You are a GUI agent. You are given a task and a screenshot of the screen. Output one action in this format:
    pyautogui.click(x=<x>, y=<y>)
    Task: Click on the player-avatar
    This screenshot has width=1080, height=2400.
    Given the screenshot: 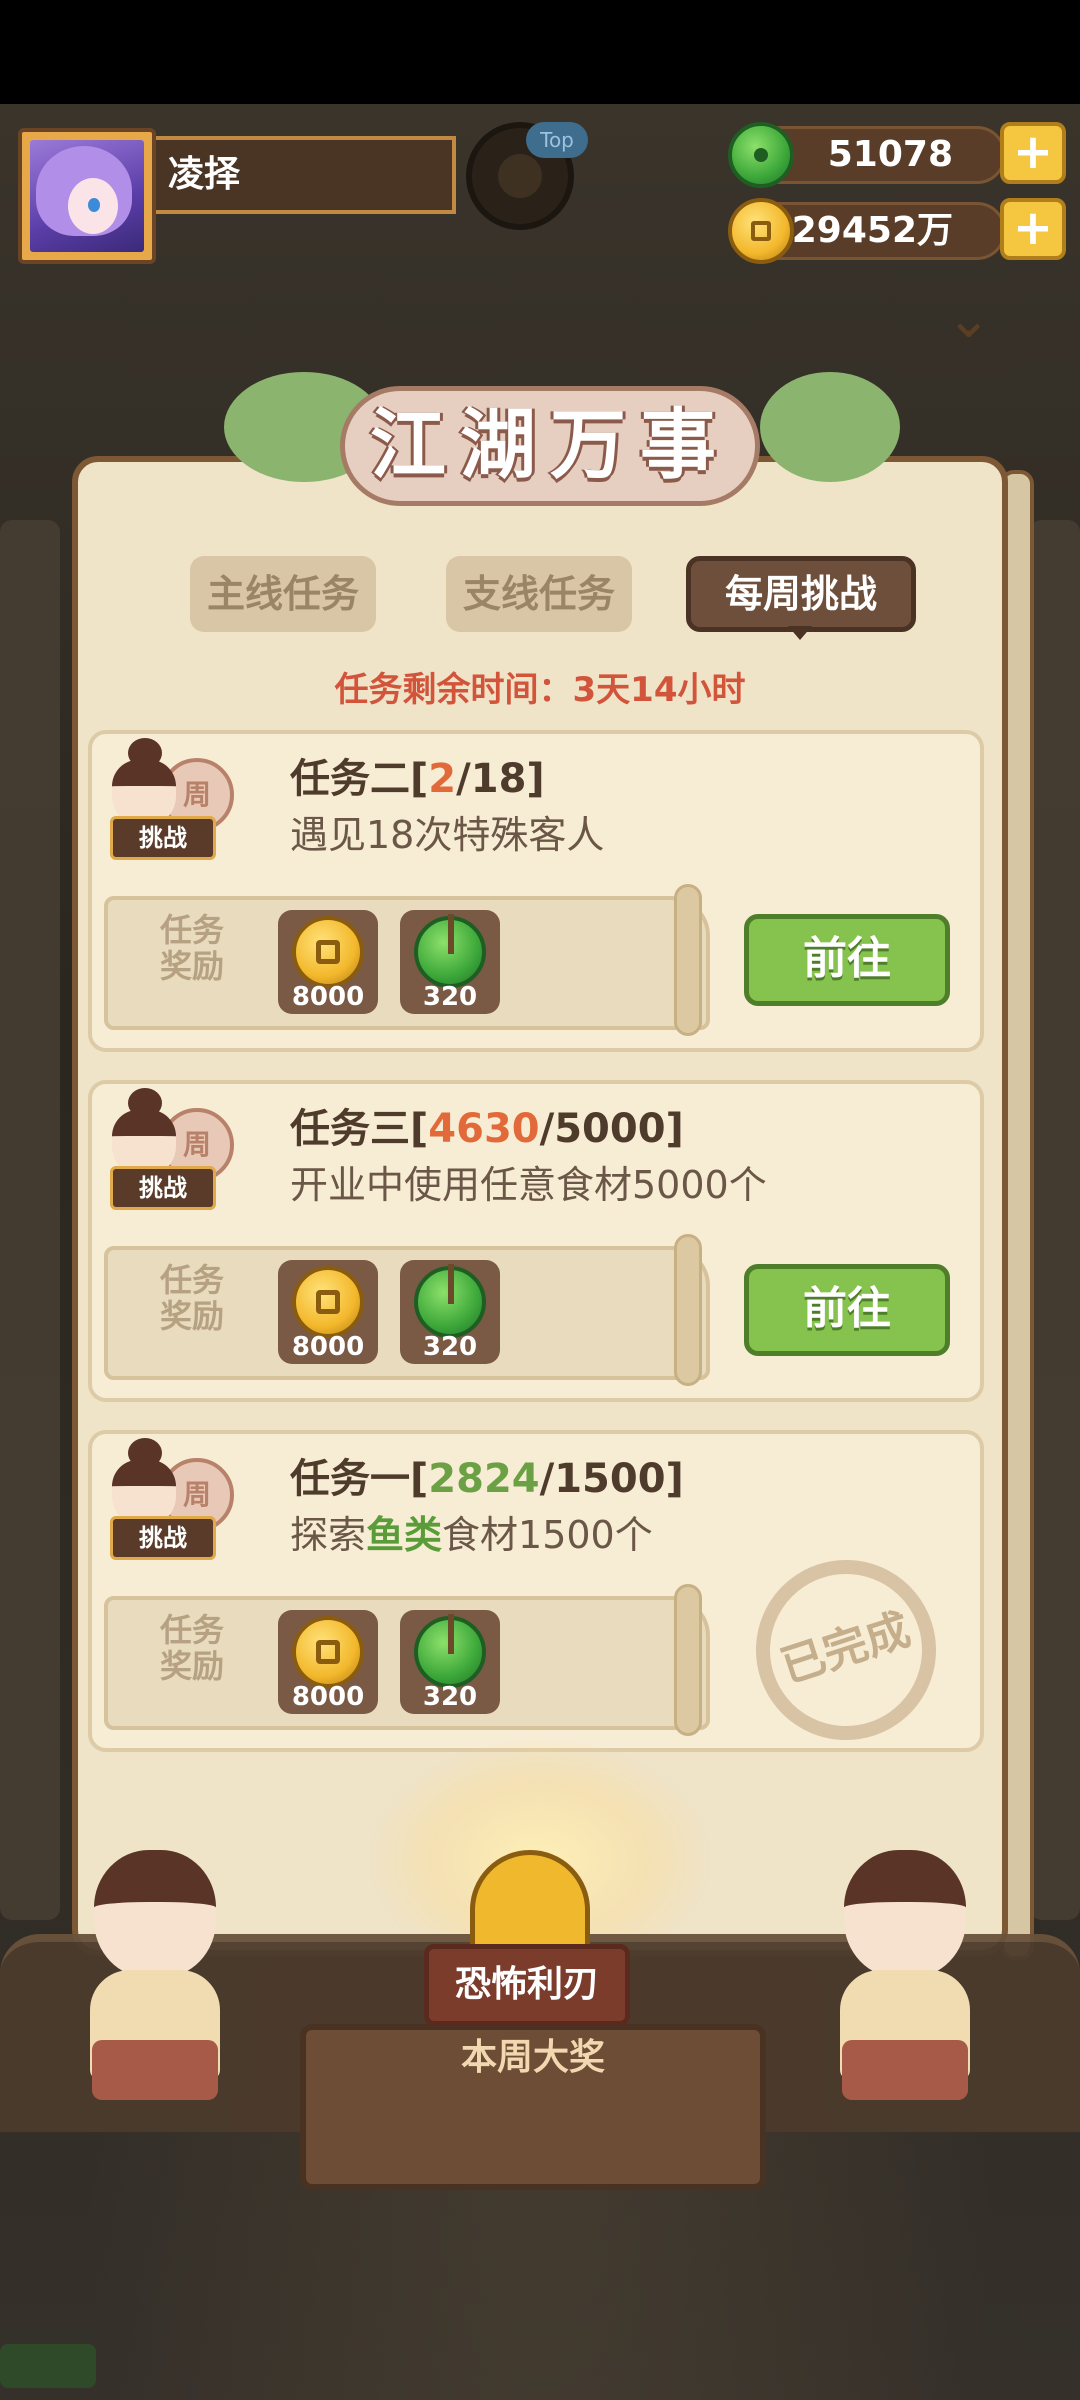 What is the action you would take?
    pyautogui.click(x=87, y=196)
    